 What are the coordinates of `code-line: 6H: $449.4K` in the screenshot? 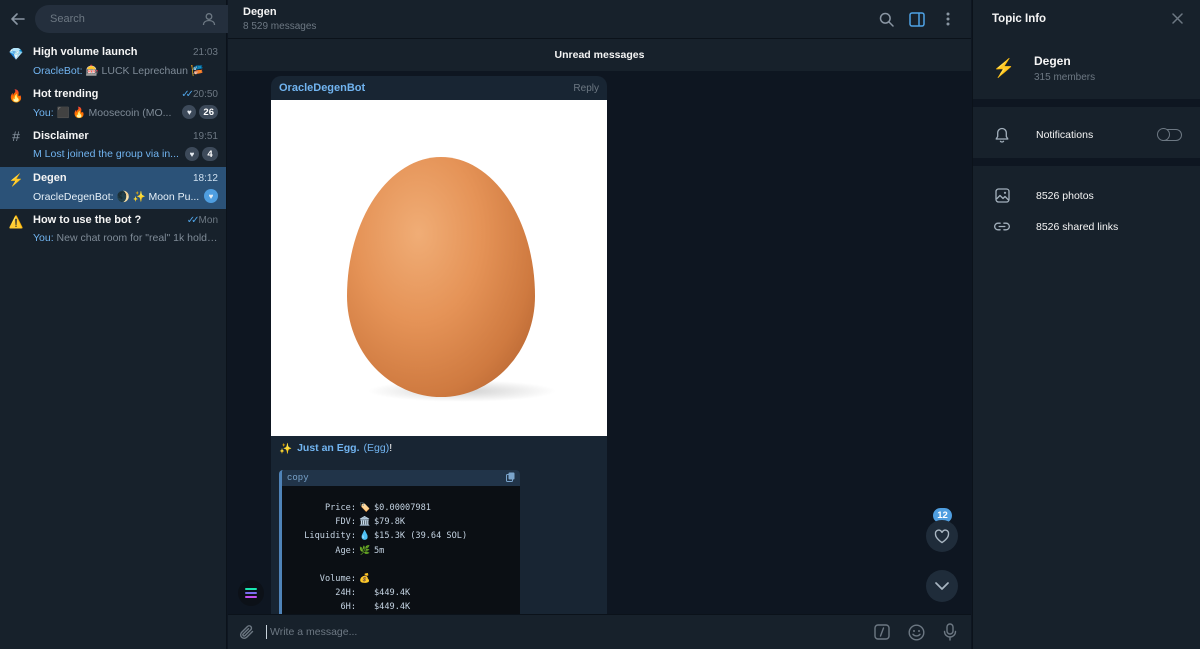 It's located at (375, 607).